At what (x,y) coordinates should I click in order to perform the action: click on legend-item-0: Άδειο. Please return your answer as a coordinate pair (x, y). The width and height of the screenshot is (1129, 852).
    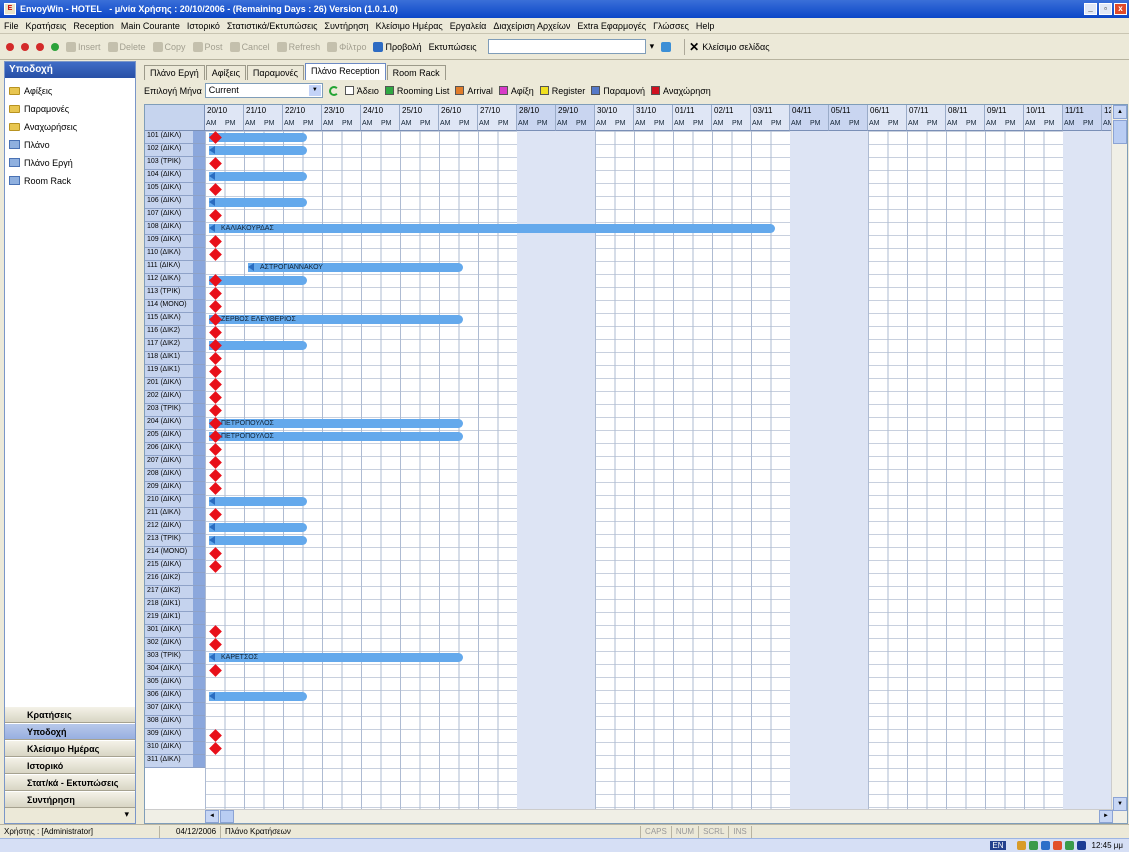
    Looking at the image, I should click on (361, 91).